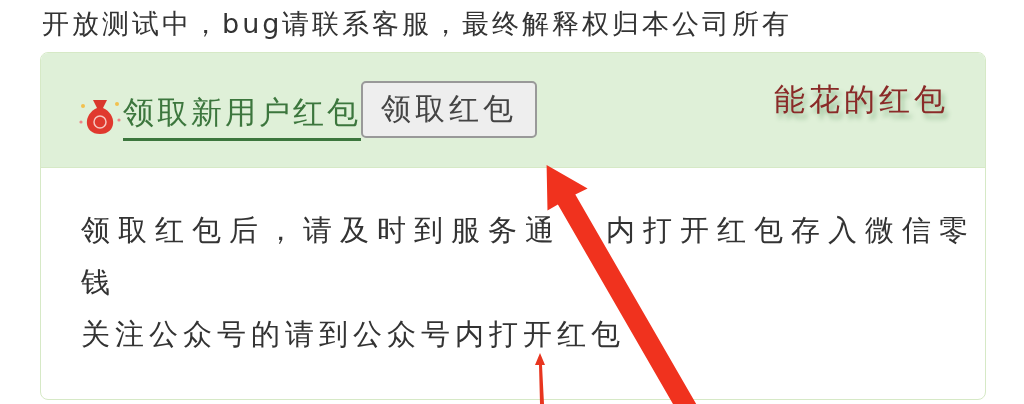 The height and width of the screenshot is (404, 1024). Describe the element at coordinates (353, 334) in the screenshot. I see `instruction-text: 关注公众号的请到公众号内打开红包` at that location.